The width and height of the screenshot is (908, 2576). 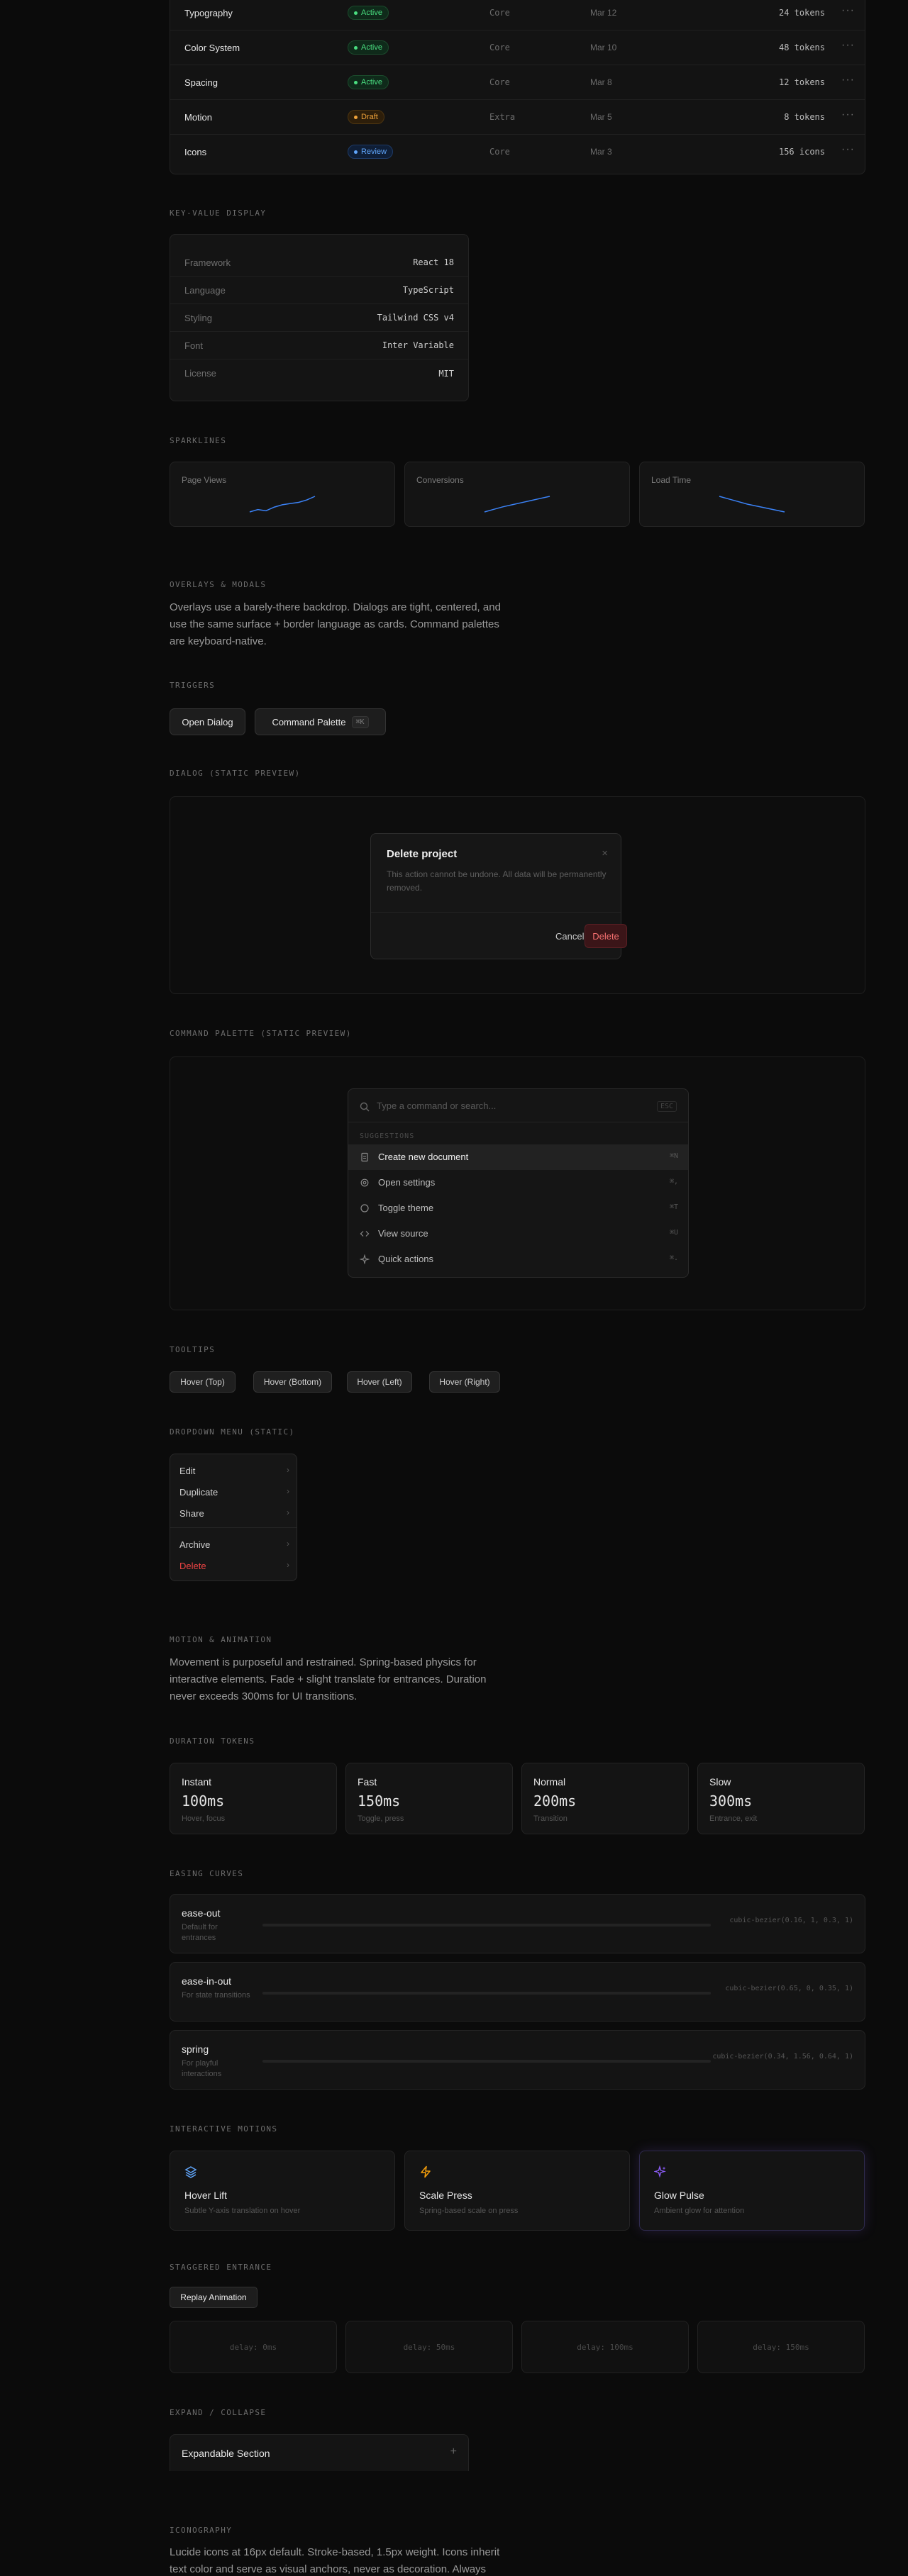 I want to click on palette-item: View source ⌘U, so click(x=518, y=1234).